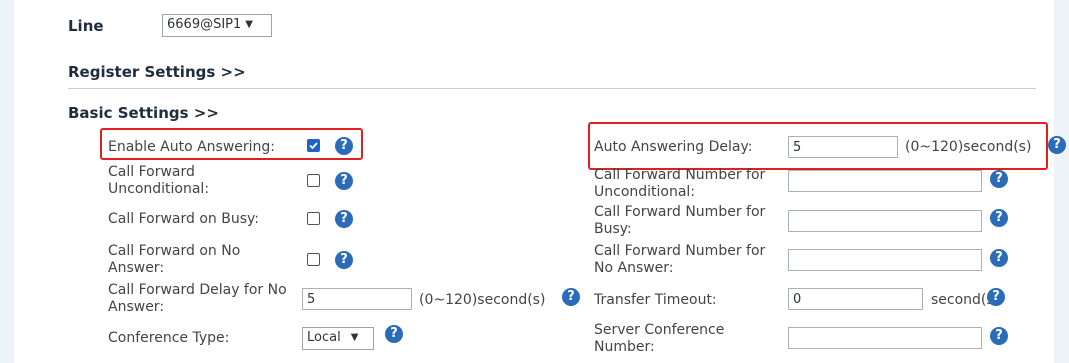  I want to click on cf-delay-label-line1: Call Forward Delay for No, so click(197, 290).